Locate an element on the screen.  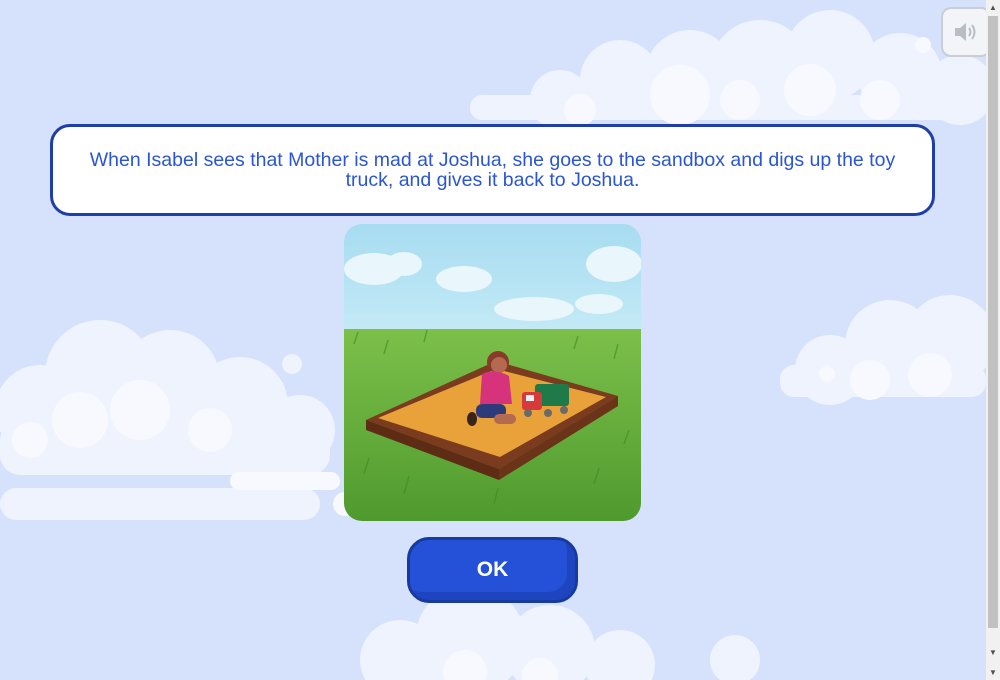
story-illustration is located at coordinates (492, 372).